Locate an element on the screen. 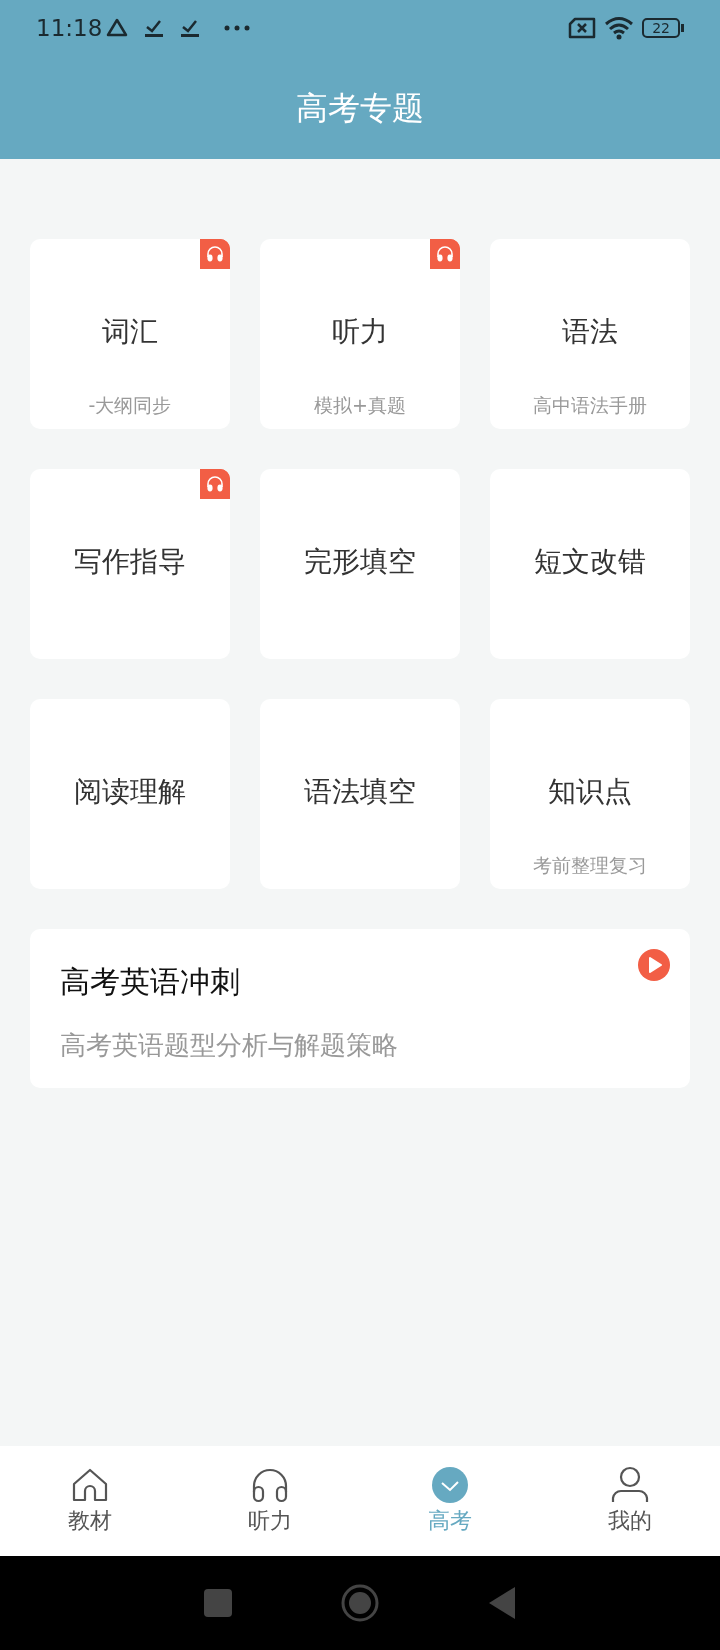 The height and width of the screenshot is (1650, 720). tile-title: 听力 is located at coordinates (360, 332).